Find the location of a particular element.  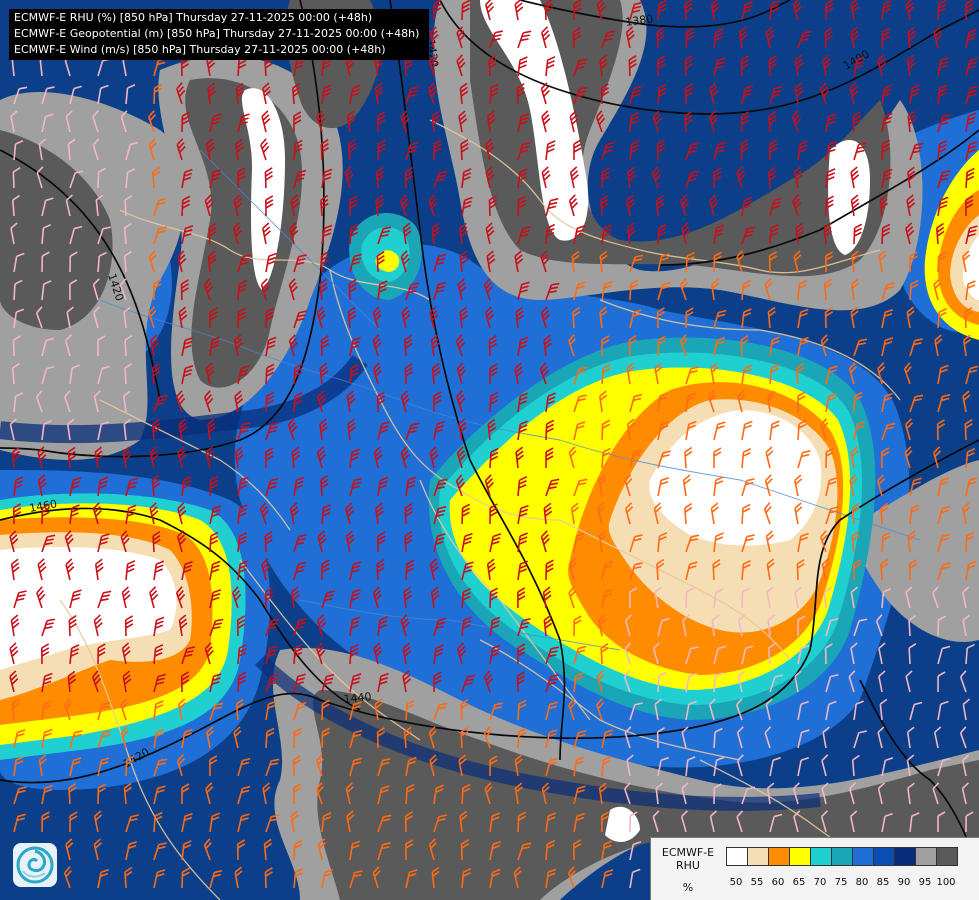

ecmwf-swirl-icon is located at coordinates (35, 865).